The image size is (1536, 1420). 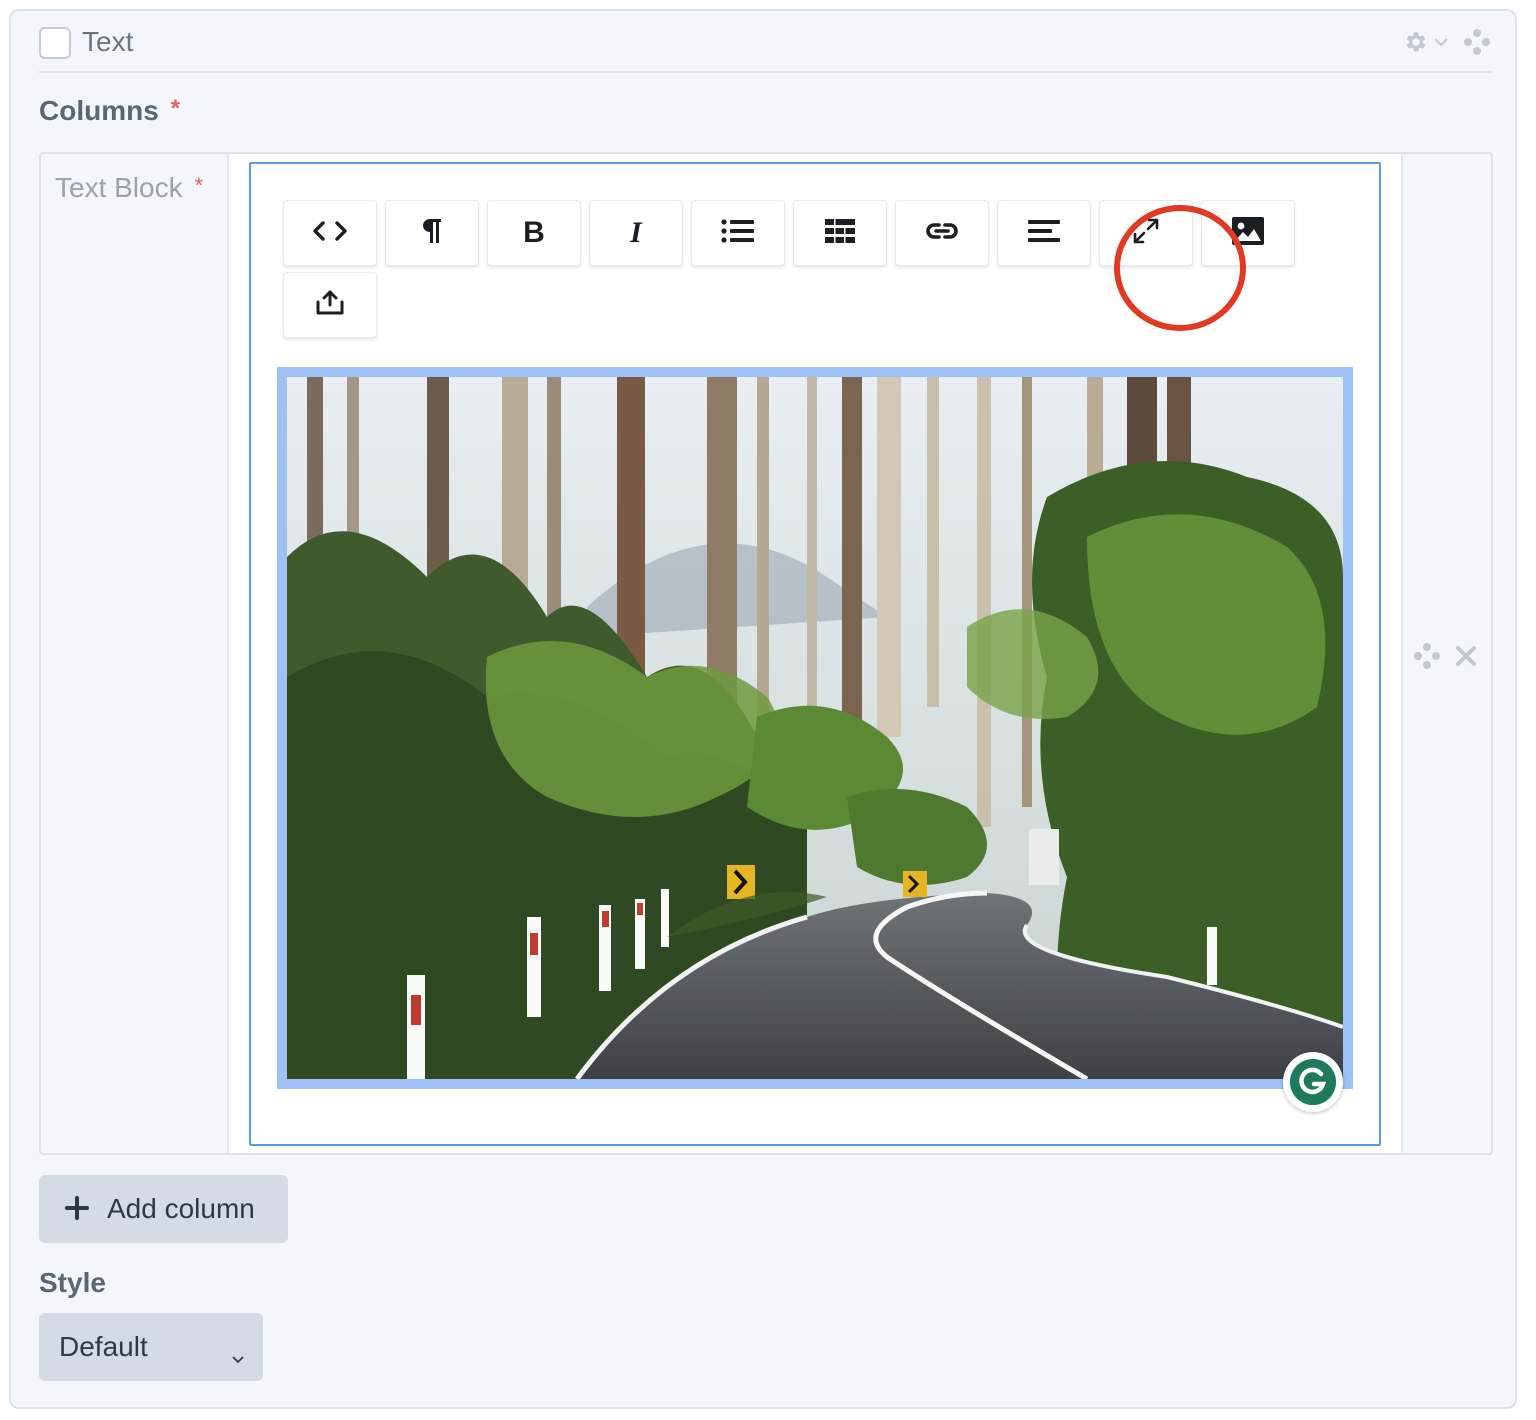 I want to click on column-divider, so click(x=1402, y=653).